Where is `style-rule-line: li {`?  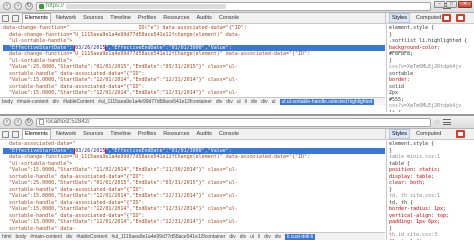 style-rule-line: li { is located at coordinates (431, 111).